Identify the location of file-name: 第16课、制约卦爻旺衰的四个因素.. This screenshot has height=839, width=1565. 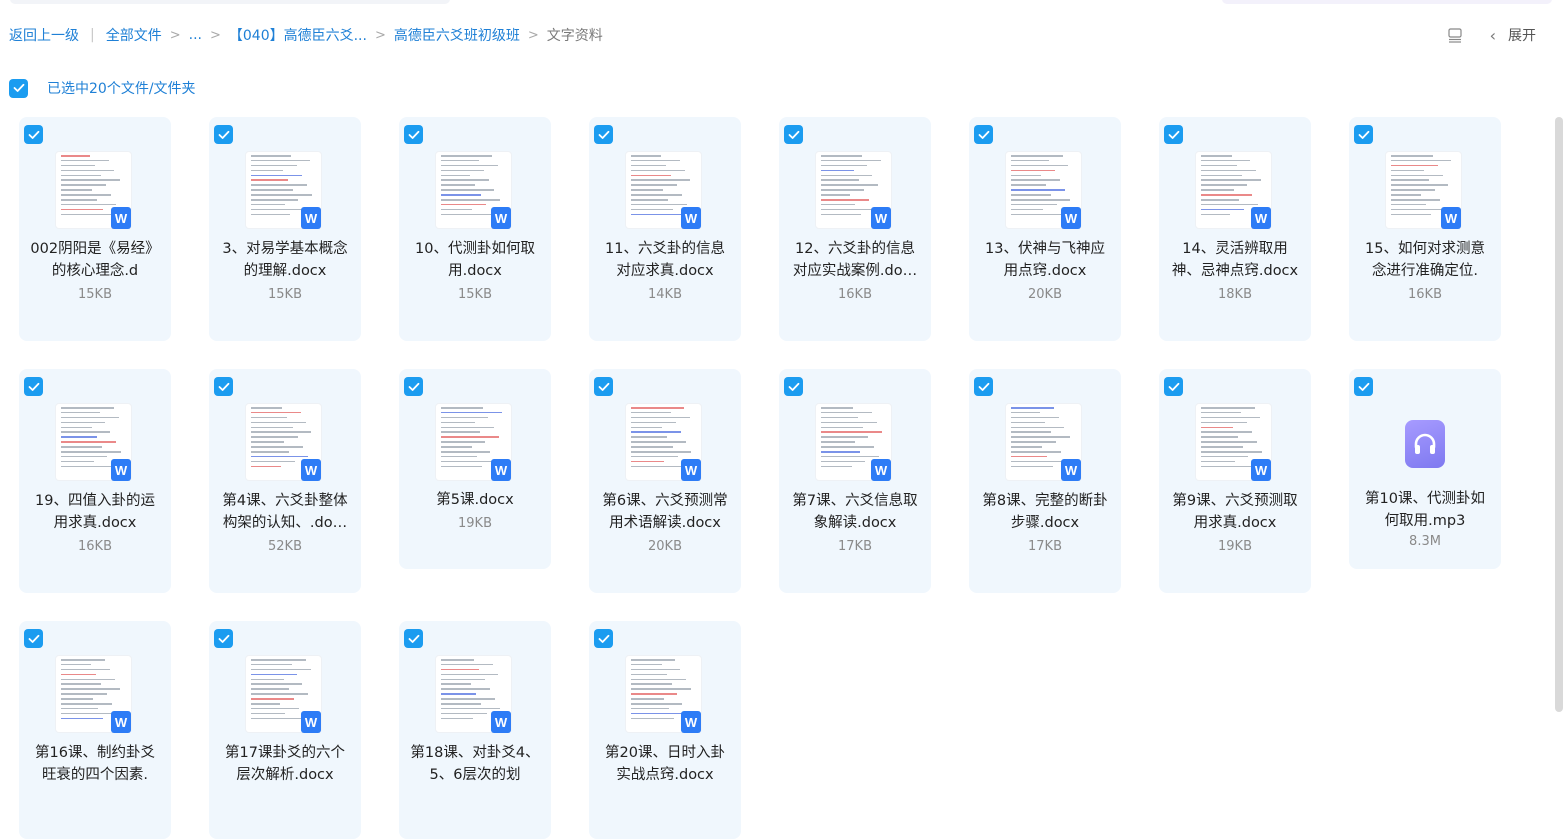
(95, 764).